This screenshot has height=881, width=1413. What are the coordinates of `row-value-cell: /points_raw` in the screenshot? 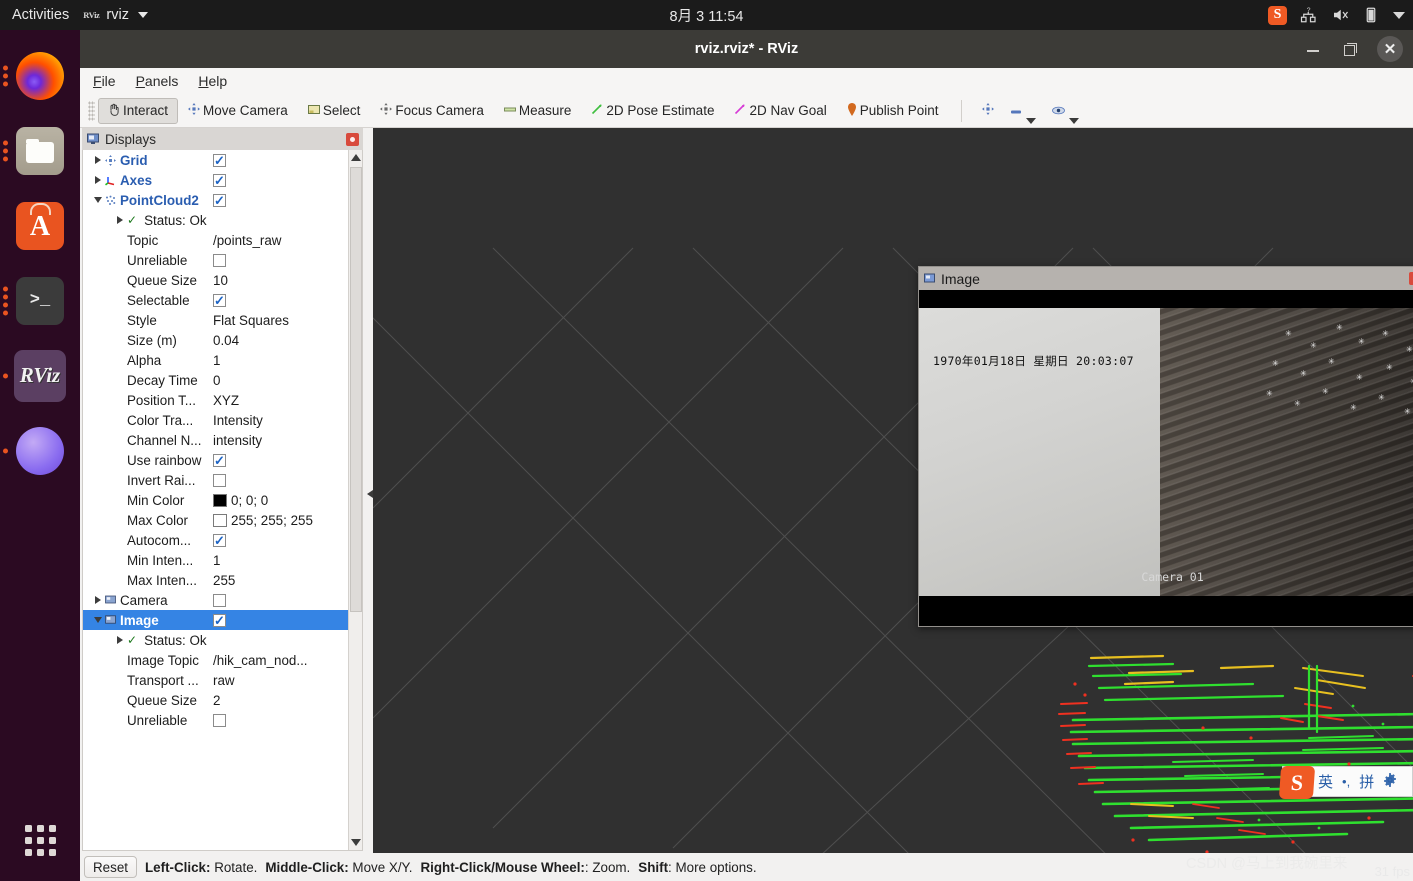 It's located at (286, 240).